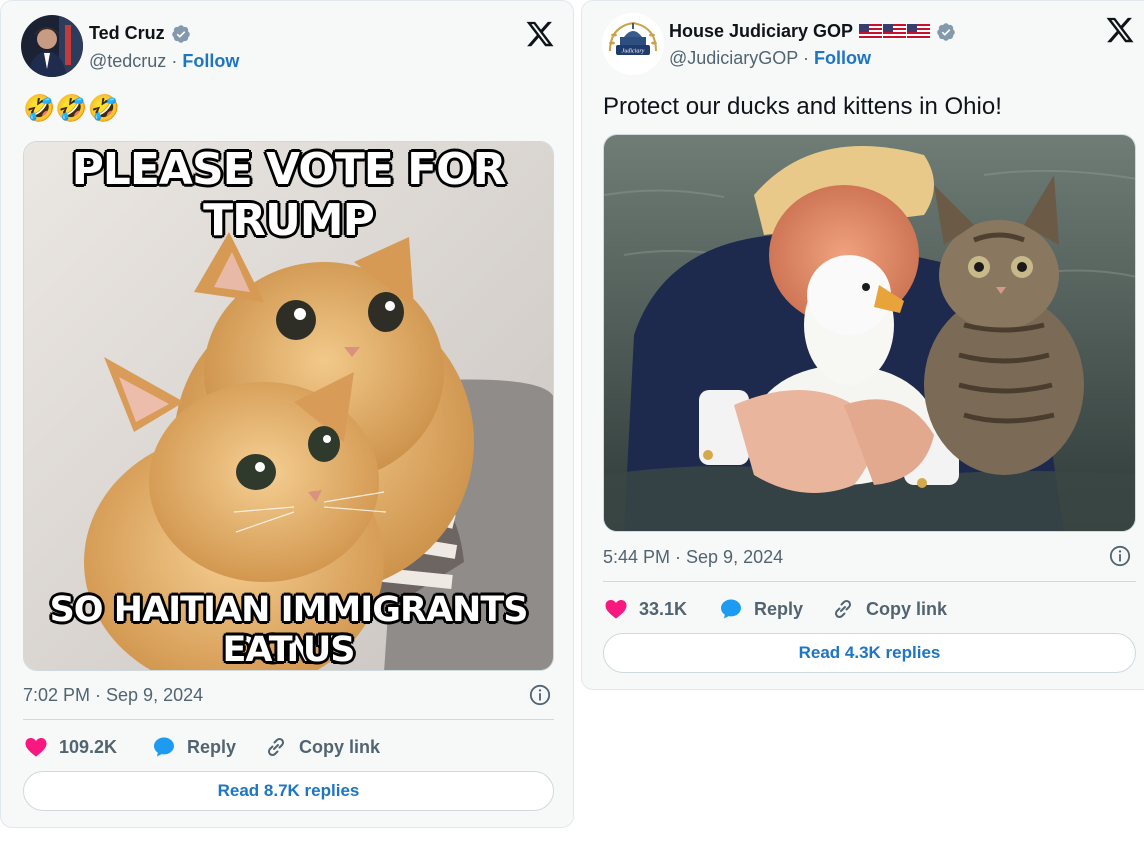 This screenshot has width=1144, height=868. I want to click on avatar, so click(52, 46).